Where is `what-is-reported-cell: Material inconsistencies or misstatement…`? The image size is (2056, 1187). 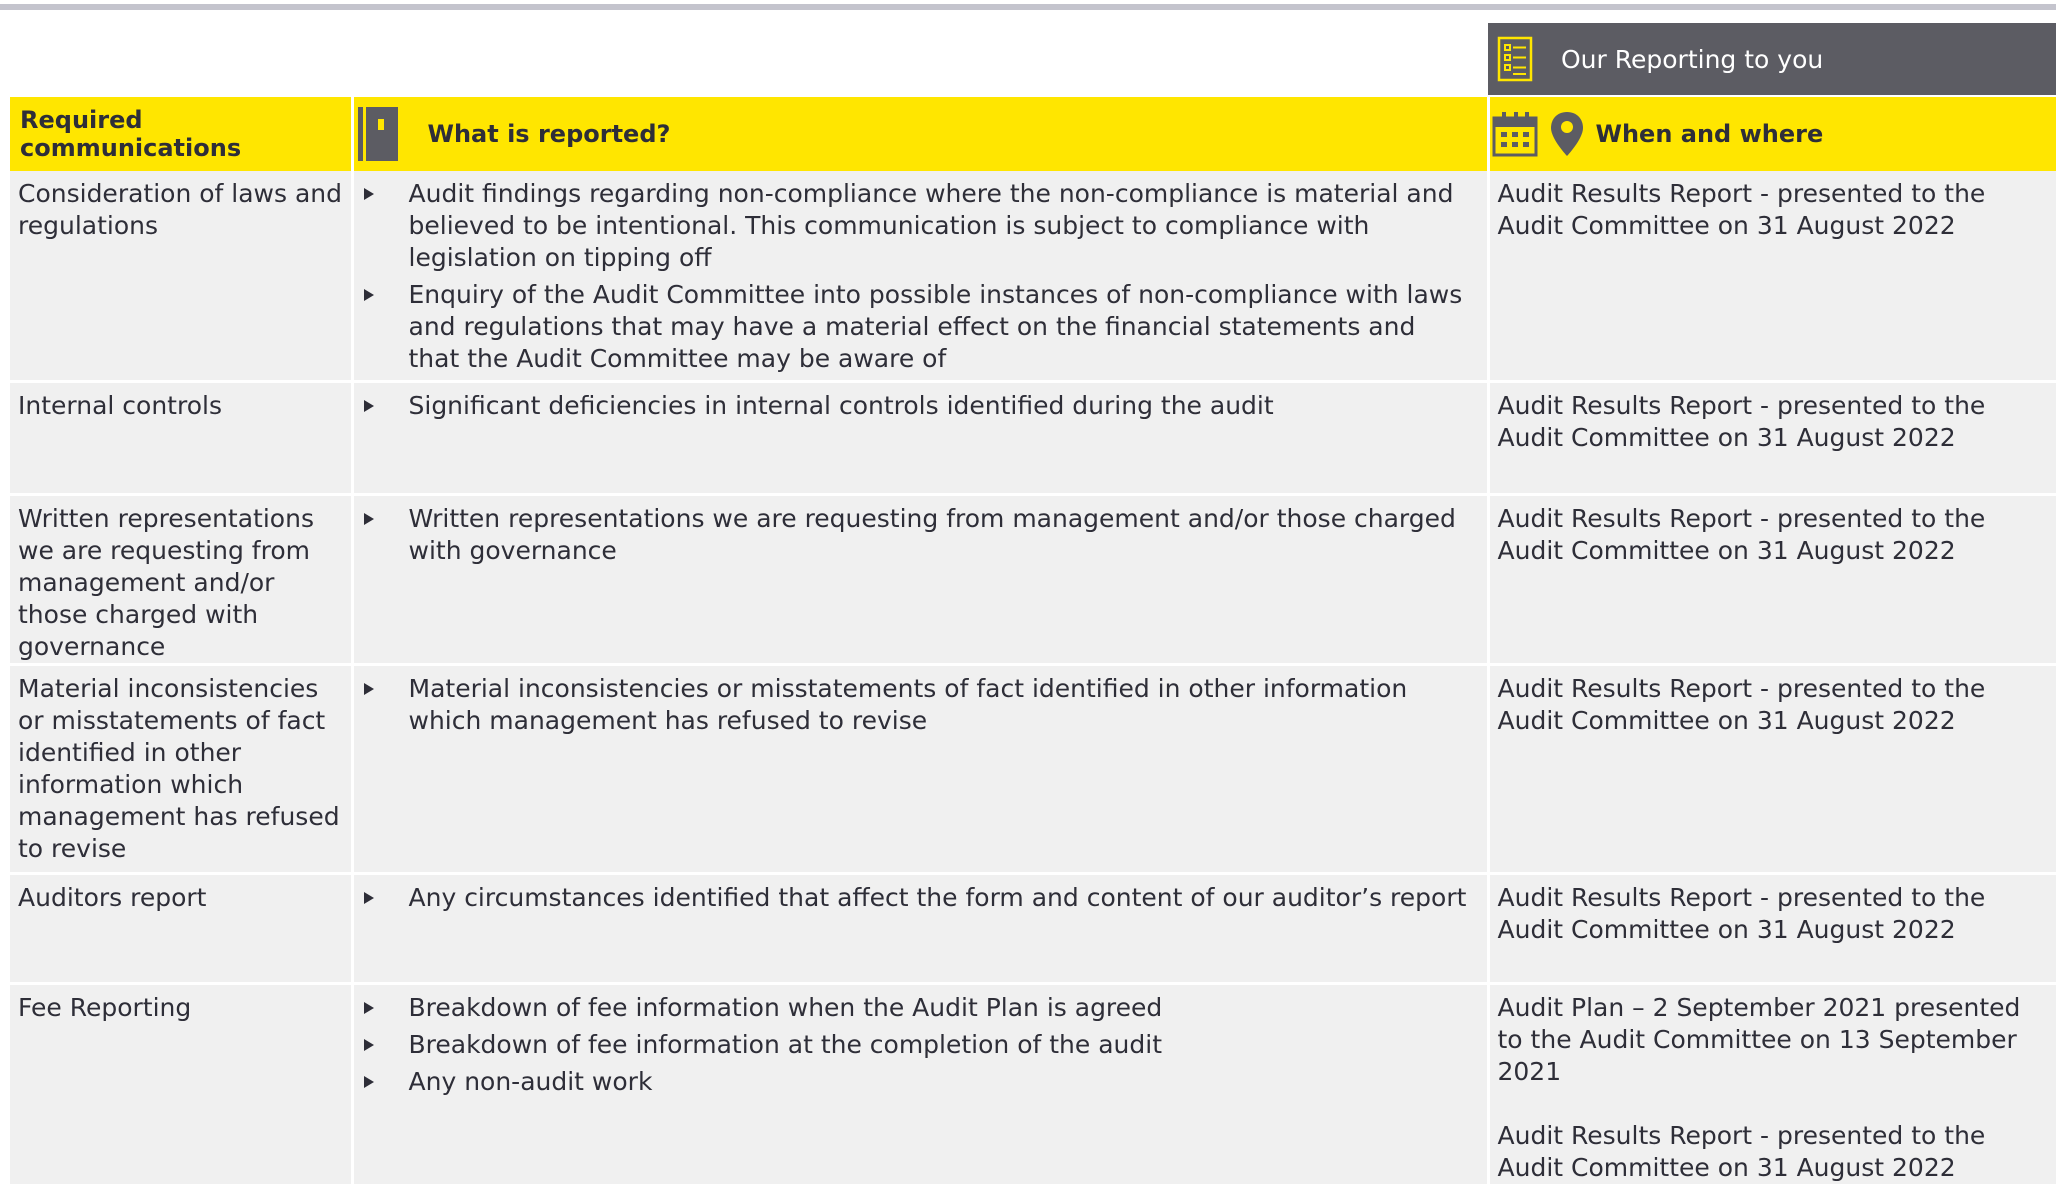
what-is-reported-cell: Material inconsistencies or misstatement… is located at coordinates (921, 769).